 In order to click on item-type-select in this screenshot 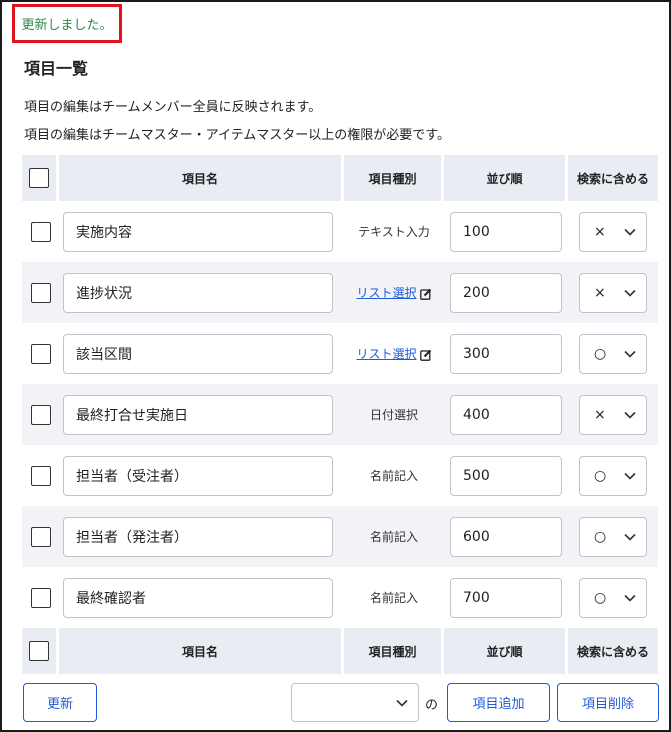, I will do `click(355, 702)`.